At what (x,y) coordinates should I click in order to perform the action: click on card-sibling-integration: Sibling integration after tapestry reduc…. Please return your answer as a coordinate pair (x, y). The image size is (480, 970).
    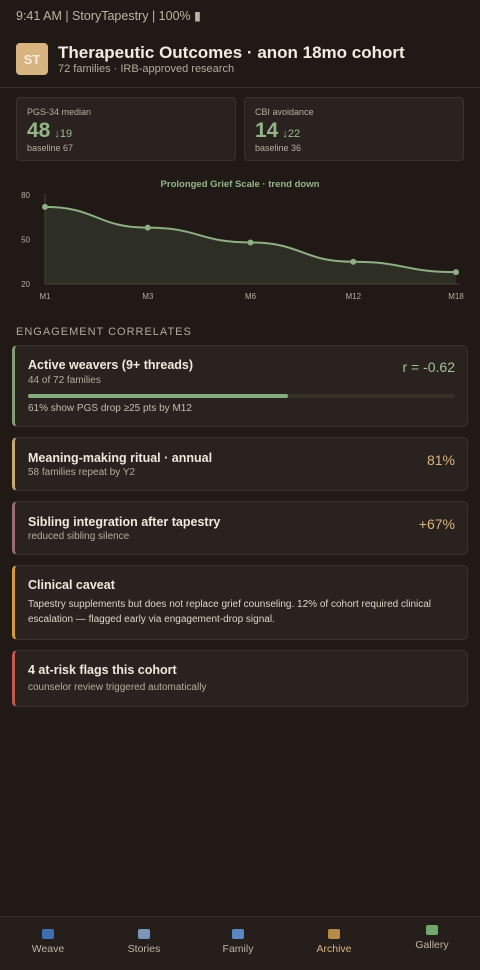
    Looking at the image, I should click on (240, 528).